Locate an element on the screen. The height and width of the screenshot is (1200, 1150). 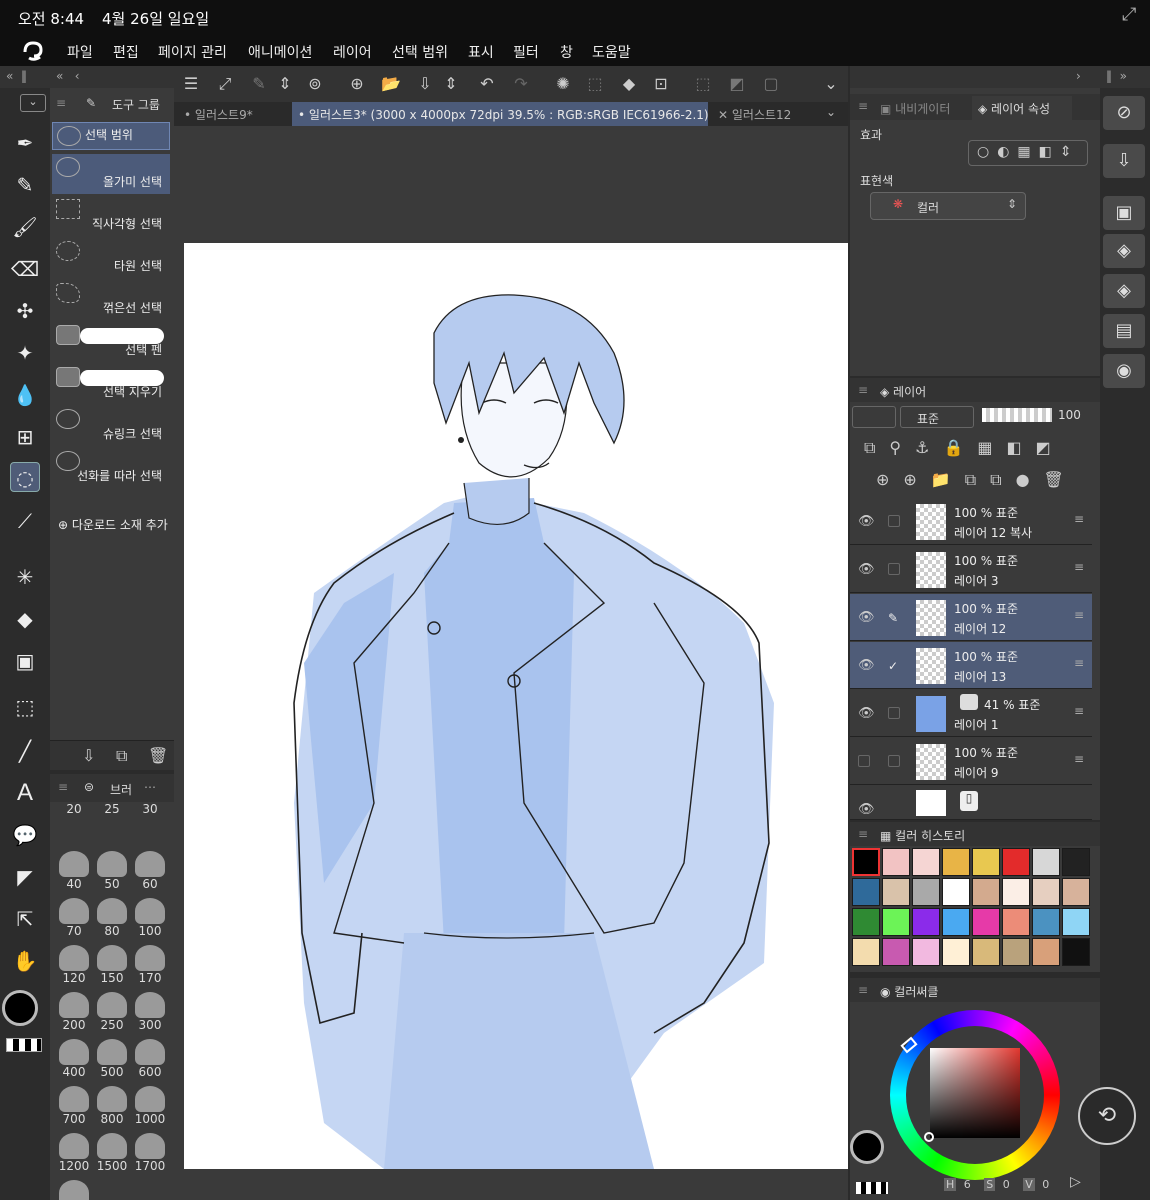
gradient-icon: ▣ is located at coordinates (25, 661).